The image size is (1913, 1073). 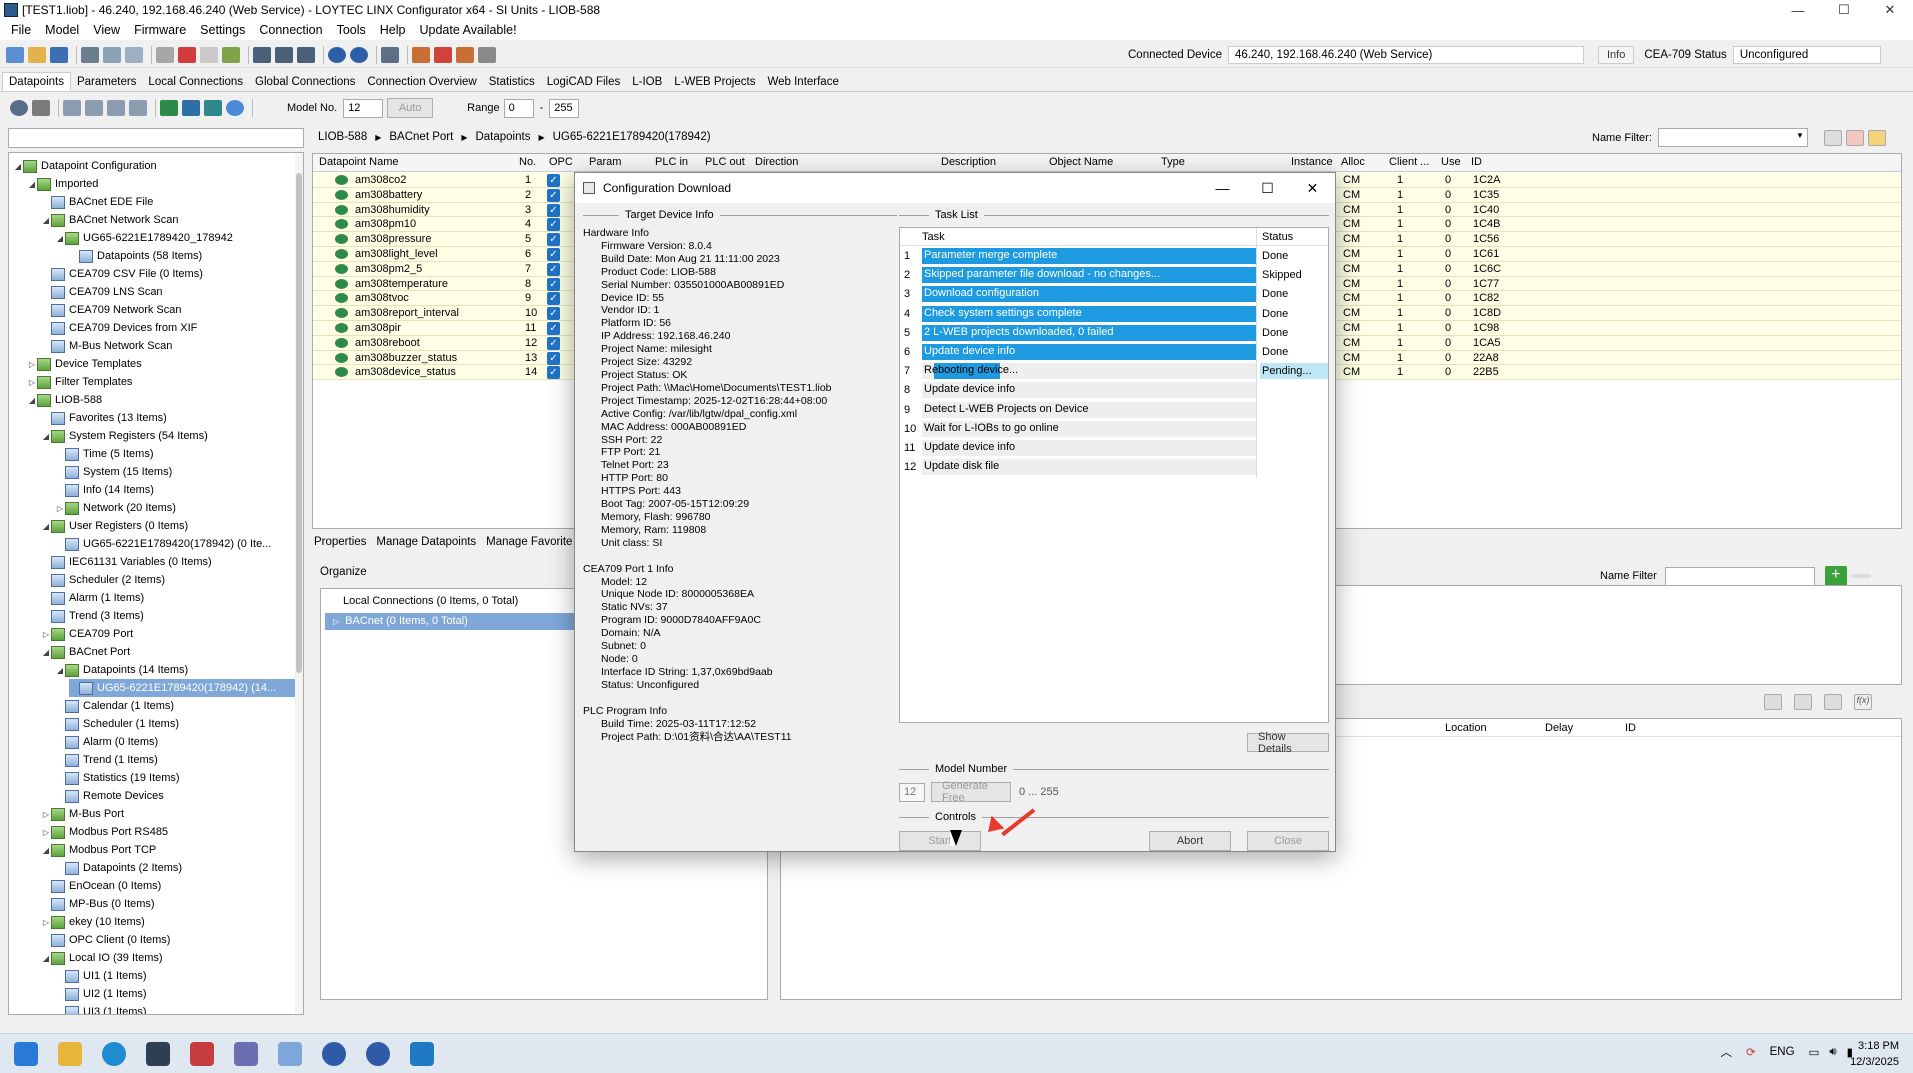 I want to click on tree-node: Trend (1 Items), so click(x=106, y=760).